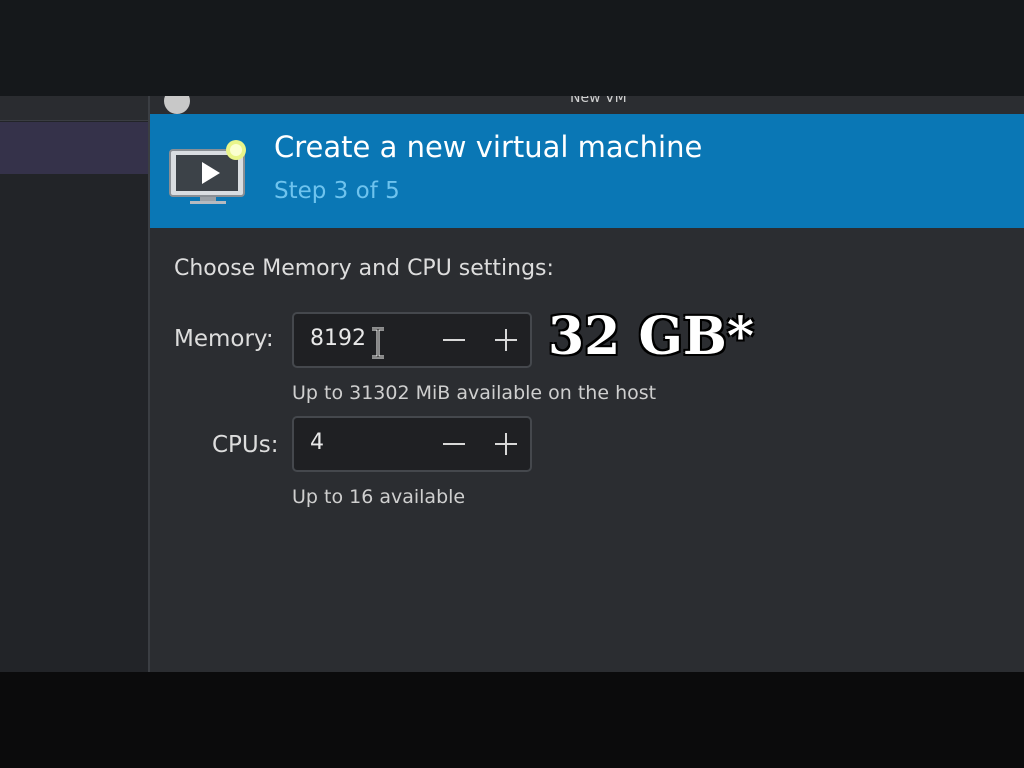 Image resolution: width=1024 pixels, height=768 pixels. I want to click on cpus-label: CPUs:, so click(245, 445).